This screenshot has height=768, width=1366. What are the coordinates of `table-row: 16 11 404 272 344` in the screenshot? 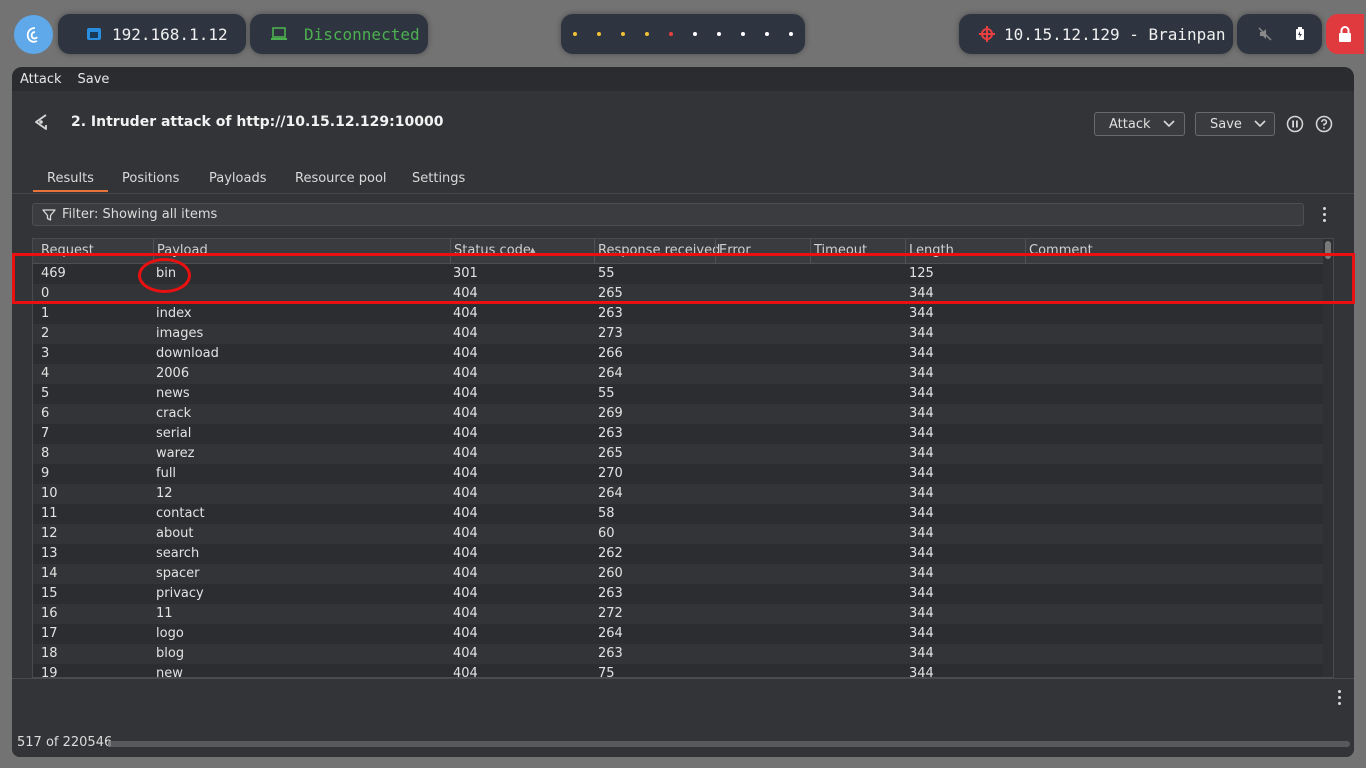 It's located at (678, 614).